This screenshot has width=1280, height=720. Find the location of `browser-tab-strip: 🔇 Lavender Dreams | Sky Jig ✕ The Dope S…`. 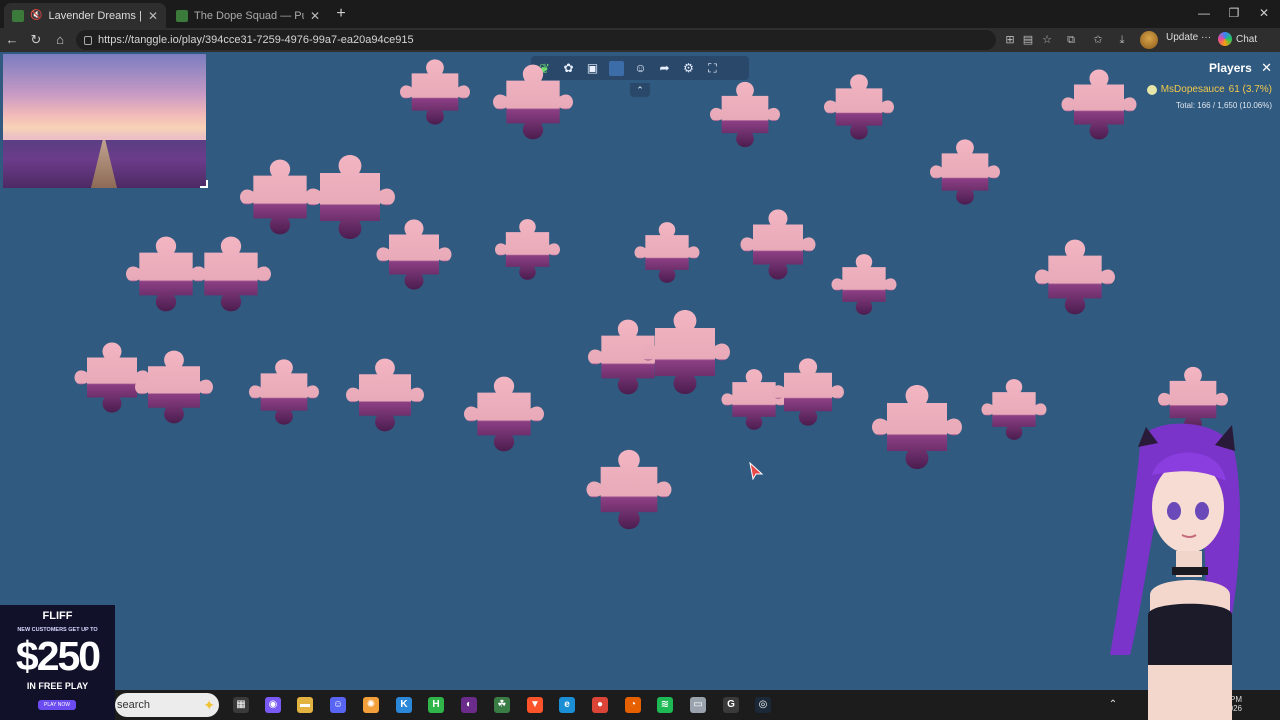

browser-tab-strip: 🔇 Lavender Dreams | Sky Jig ✕ The Dope S… is located at coordinates (640, 14).